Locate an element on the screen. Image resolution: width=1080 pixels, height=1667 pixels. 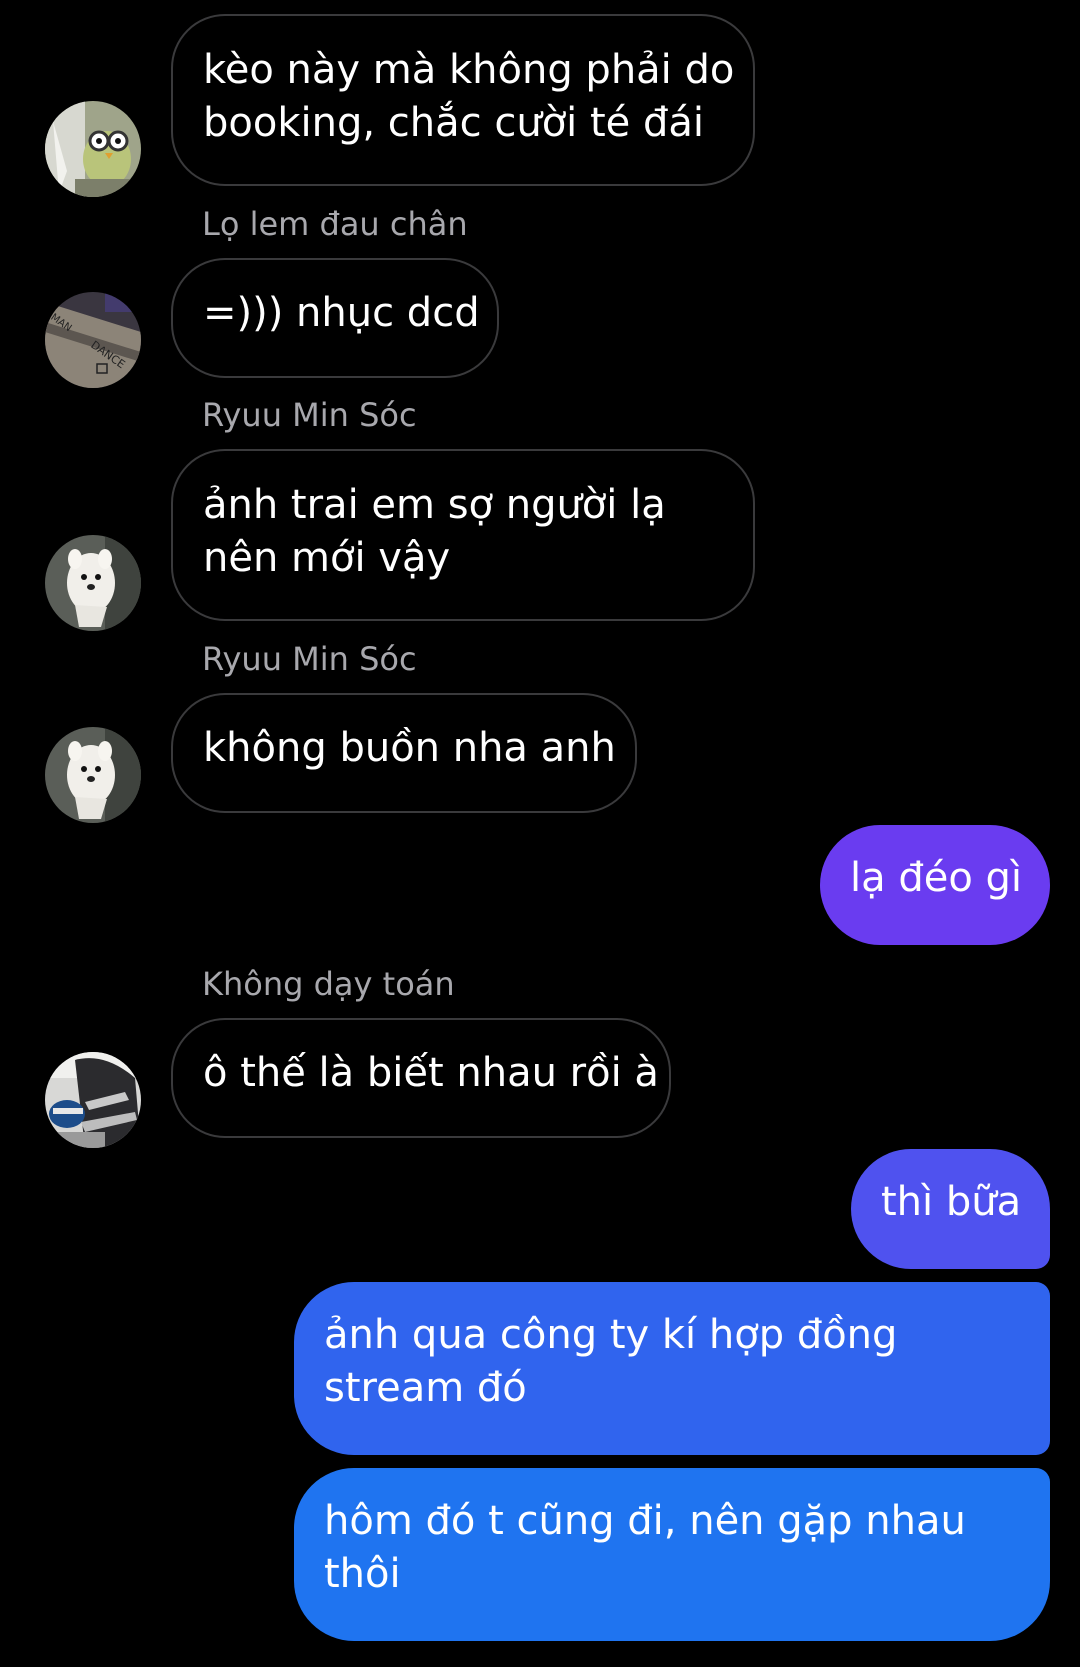
message-text-line: ảnh qua công ty kí hợp đồng is located at coordinates (611, 1335).